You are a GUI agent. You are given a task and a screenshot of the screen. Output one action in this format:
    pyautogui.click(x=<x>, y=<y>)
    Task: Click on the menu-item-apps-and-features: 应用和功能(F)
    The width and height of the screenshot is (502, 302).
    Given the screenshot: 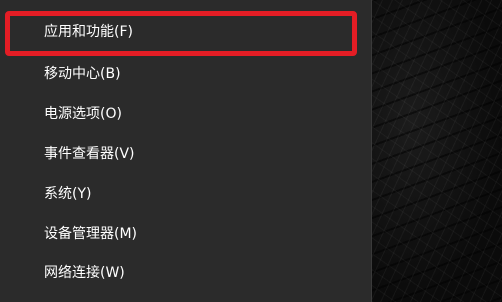 What is the action you would take?
    pyautogui.click(x=88, y=32)
    